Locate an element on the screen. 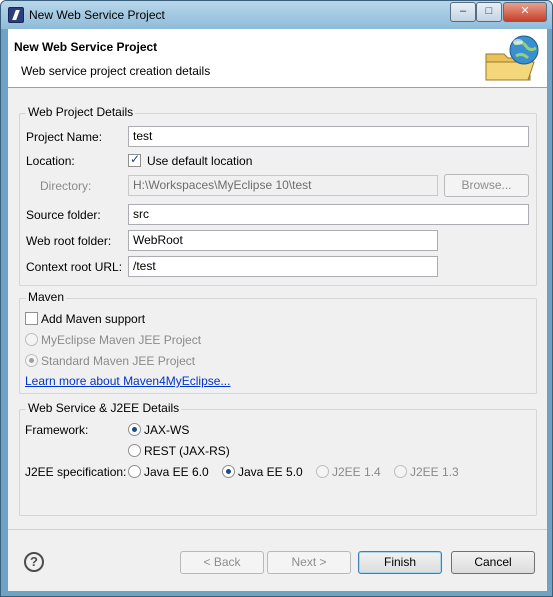 This screenshot has width=553, height=597. source-folder-input: src is located at coordinates (328, 214).